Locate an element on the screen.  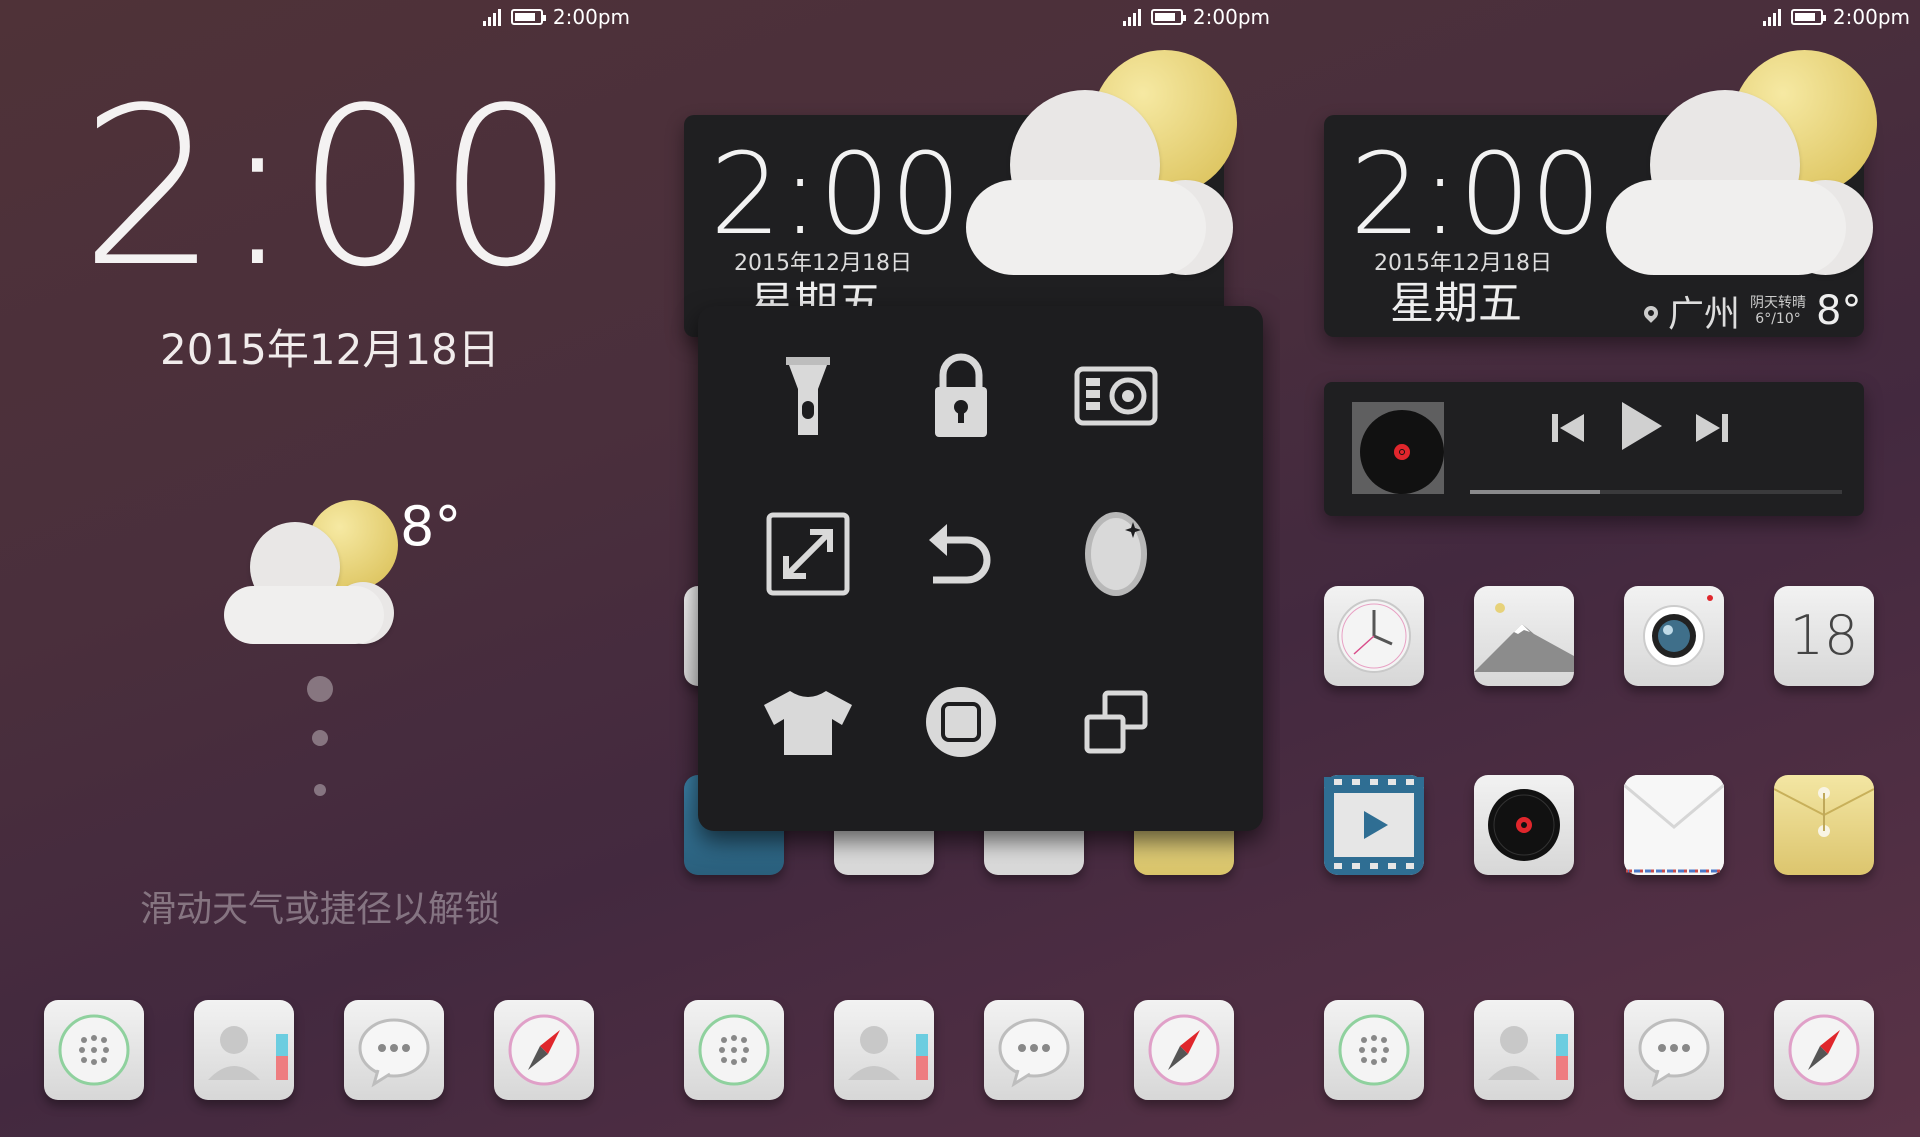
widget-location: 广州 阴天转晴 6°/10° 8° is located at coordinates (1751, 311).